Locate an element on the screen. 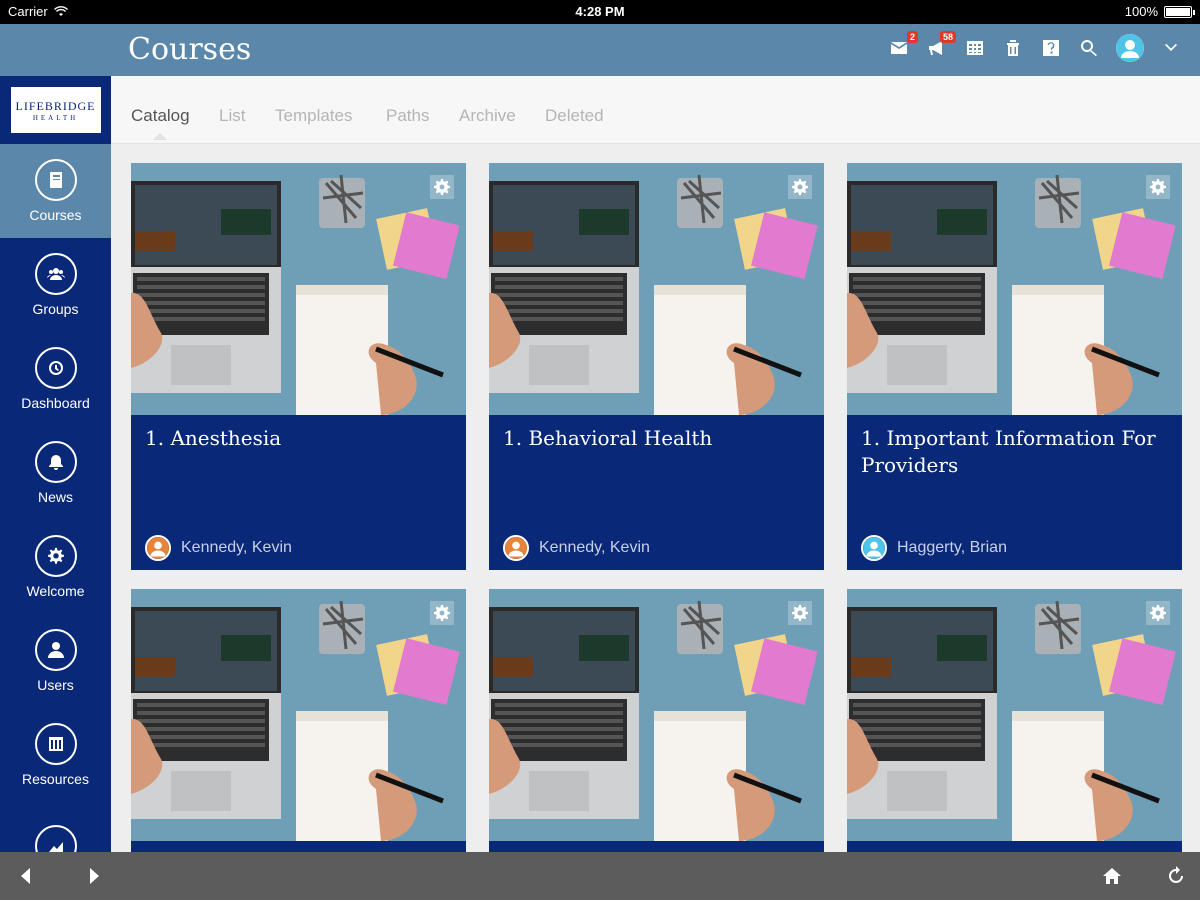 The height and width of the screenshot is (900, 1200). mail-icon is located at coordinates (899, 48).